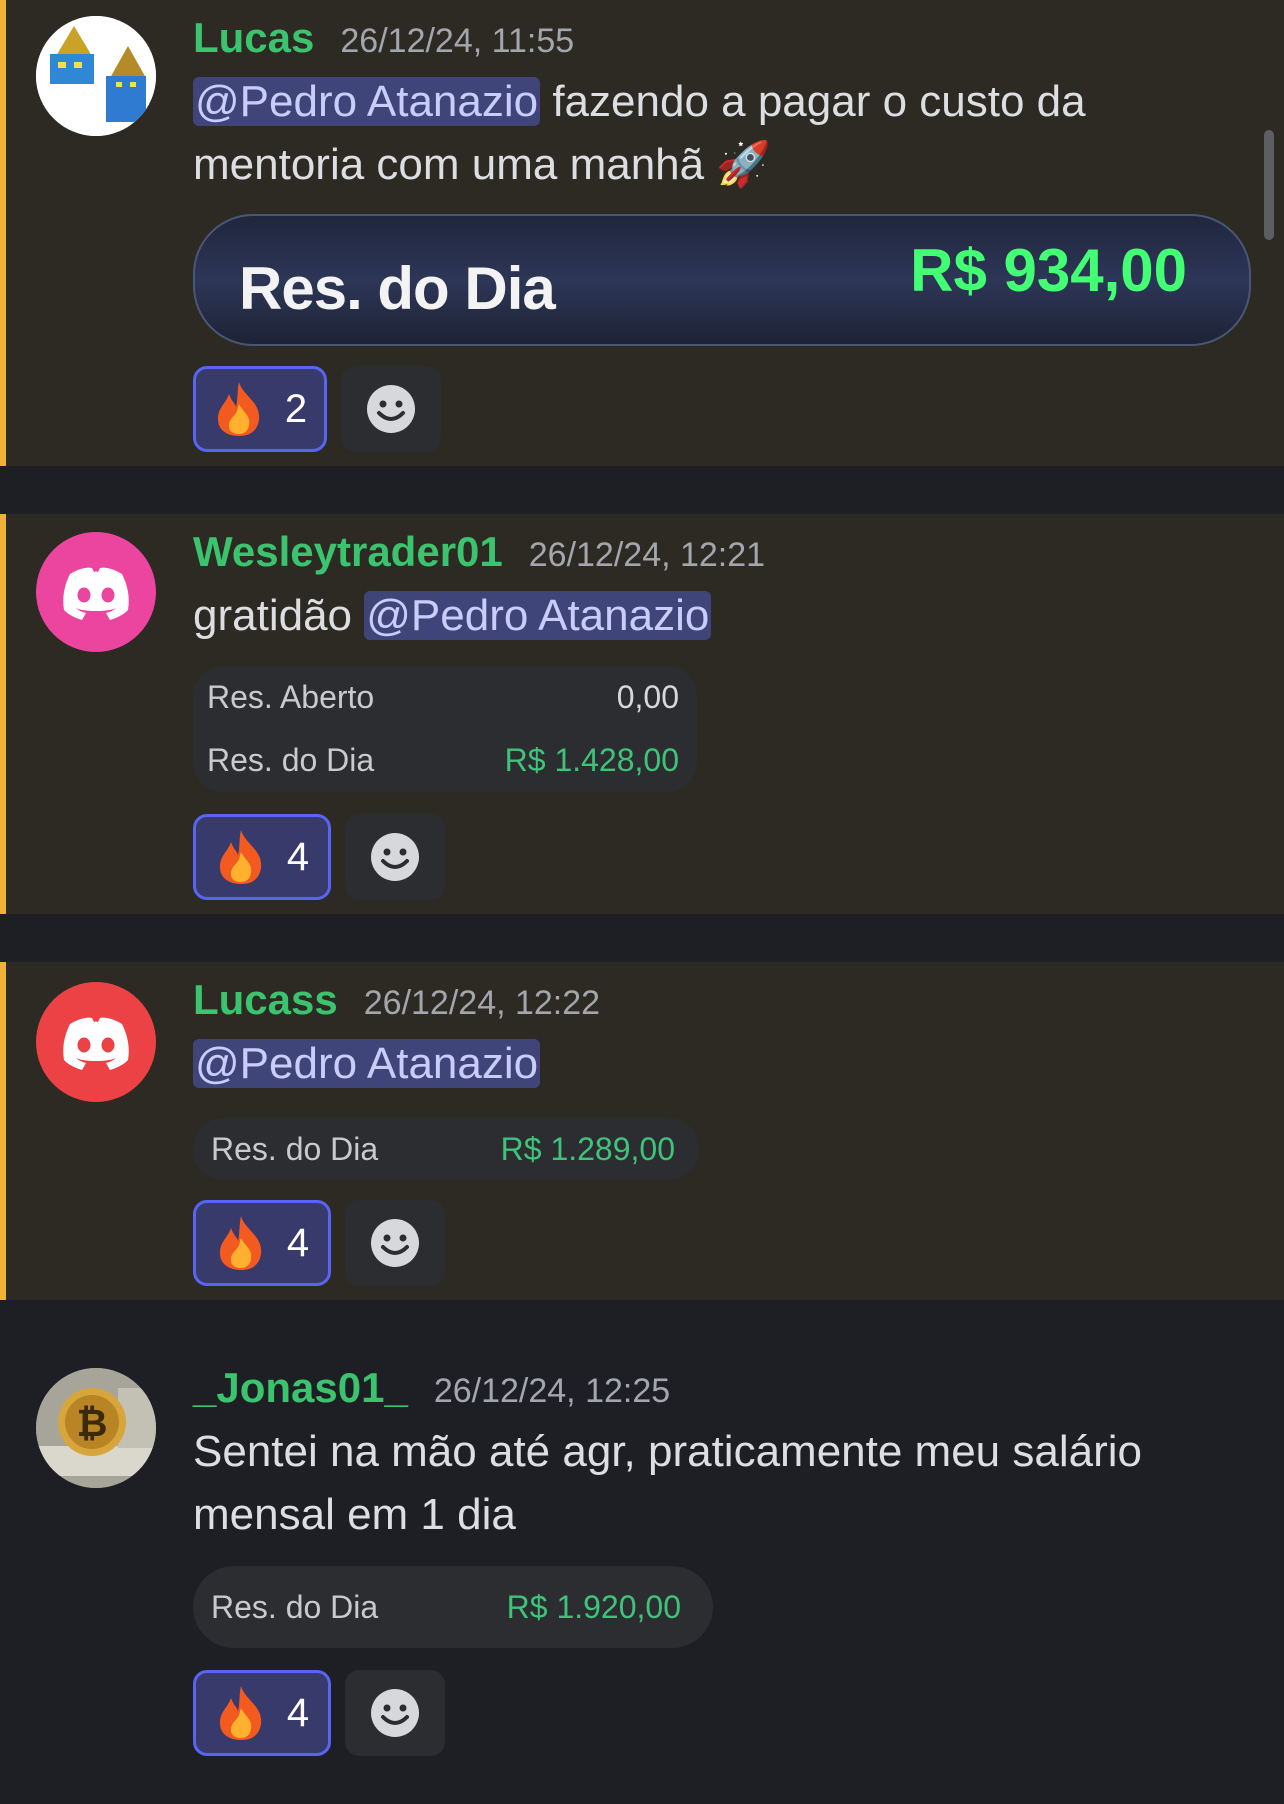 The image size is (1284, 1804). I want to click on pane-value: R$ 1.428,00, so click(591, 760).